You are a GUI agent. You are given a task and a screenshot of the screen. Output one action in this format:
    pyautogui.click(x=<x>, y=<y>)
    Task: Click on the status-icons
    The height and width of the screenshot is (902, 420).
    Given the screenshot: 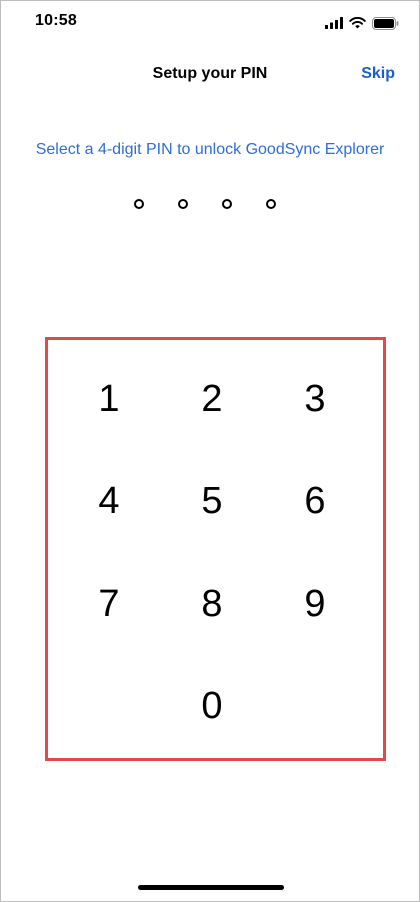 What is the action you would take?
    pyautogui.click(x=362, y=23)
    